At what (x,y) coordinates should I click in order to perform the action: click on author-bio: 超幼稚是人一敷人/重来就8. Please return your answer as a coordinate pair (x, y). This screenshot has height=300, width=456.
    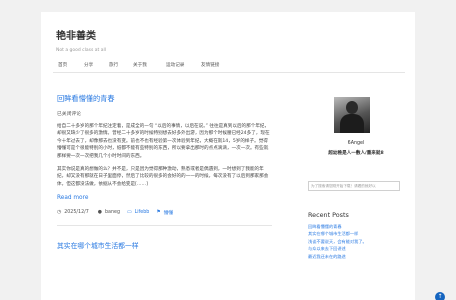
    Looking at the image, I should click on (356, 153).